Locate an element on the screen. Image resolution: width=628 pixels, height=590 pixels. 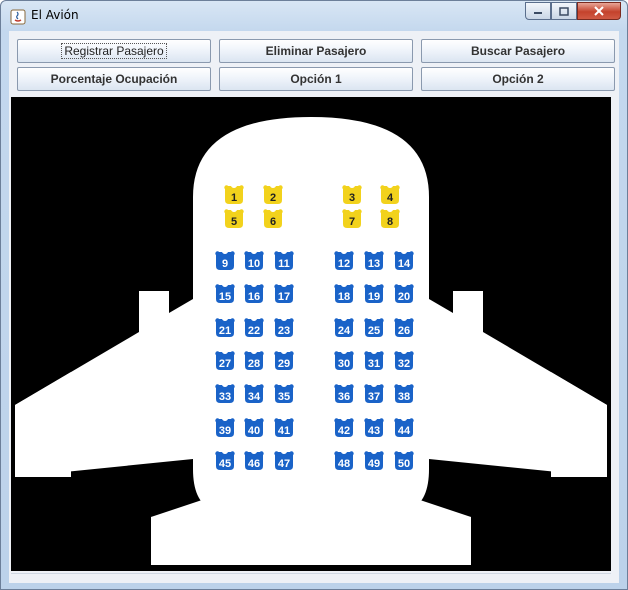
seat-number: 38 is located at coordinates (404, 397).